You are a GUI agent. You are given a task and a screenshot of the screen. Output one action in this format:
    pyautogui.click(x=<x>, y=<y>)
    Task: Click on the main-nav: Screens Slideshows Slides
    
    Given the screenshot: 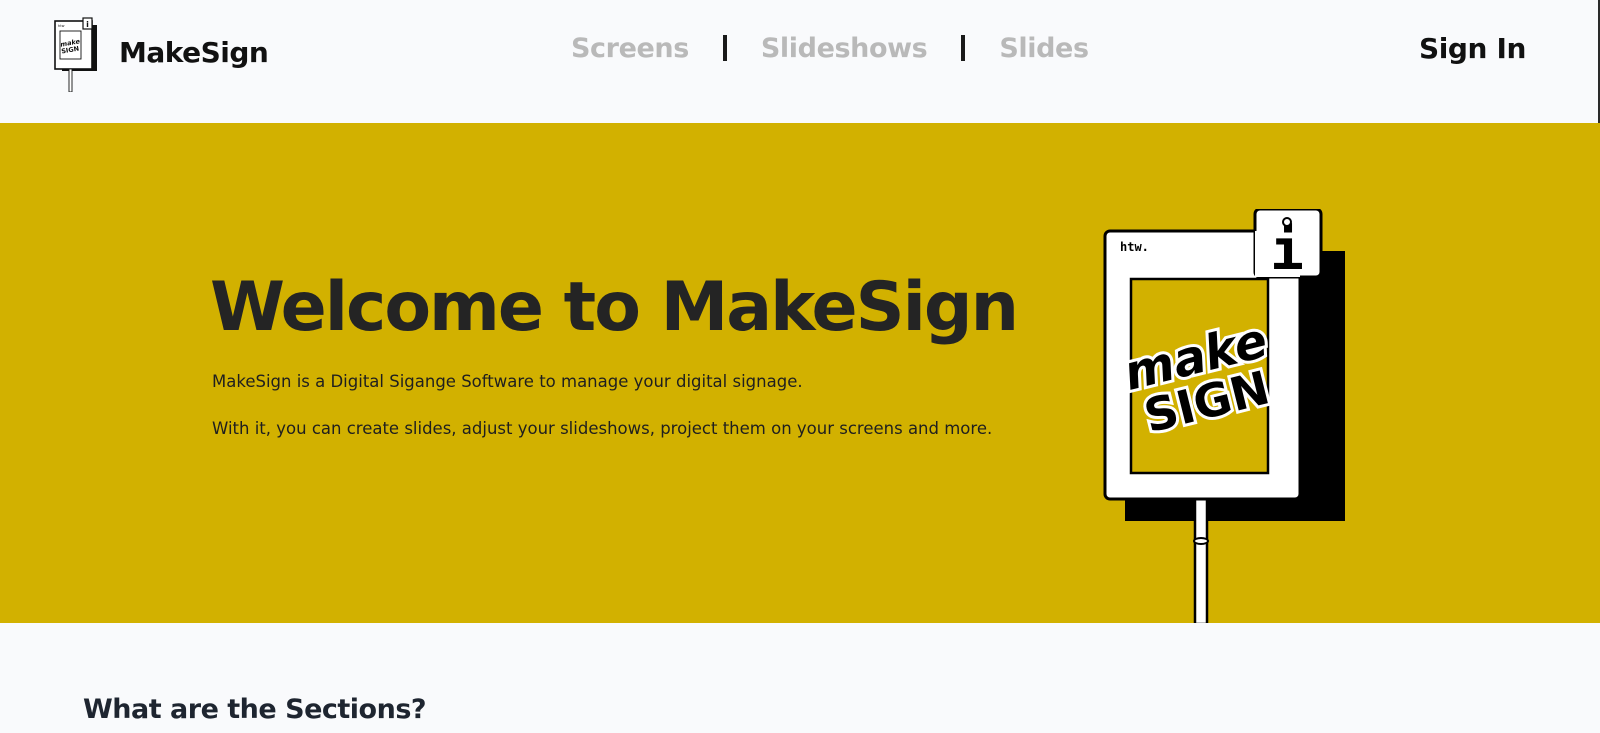 What is the action you would take?
    pyautogui.click(x=830, y=48)
    